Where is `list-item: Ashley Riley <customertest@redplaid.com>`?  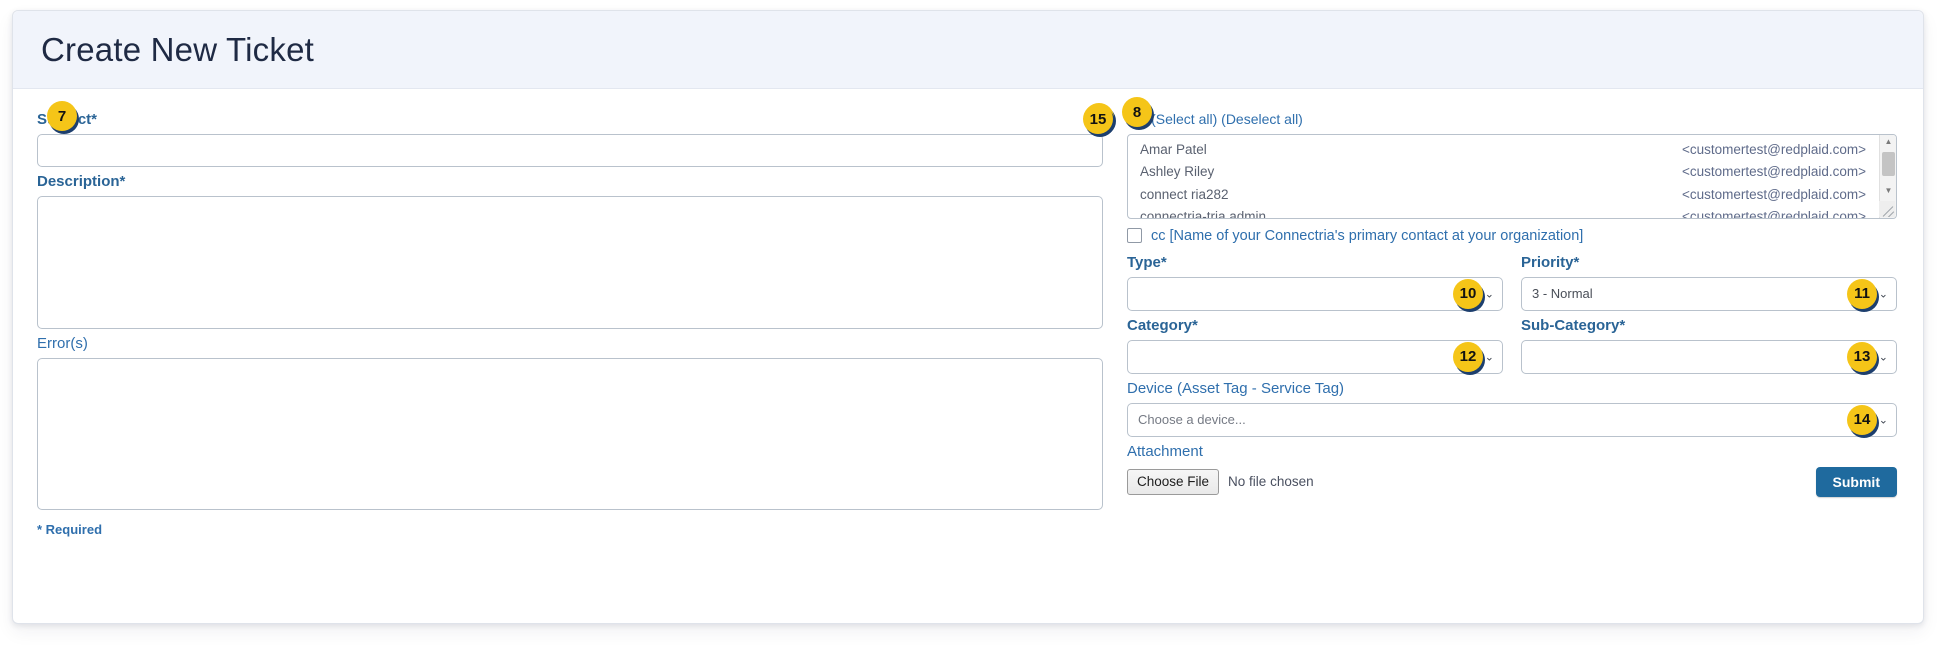 list-item: Ashley Riley <customertest@redplaid.com> is located at coordinates (1502, 172).